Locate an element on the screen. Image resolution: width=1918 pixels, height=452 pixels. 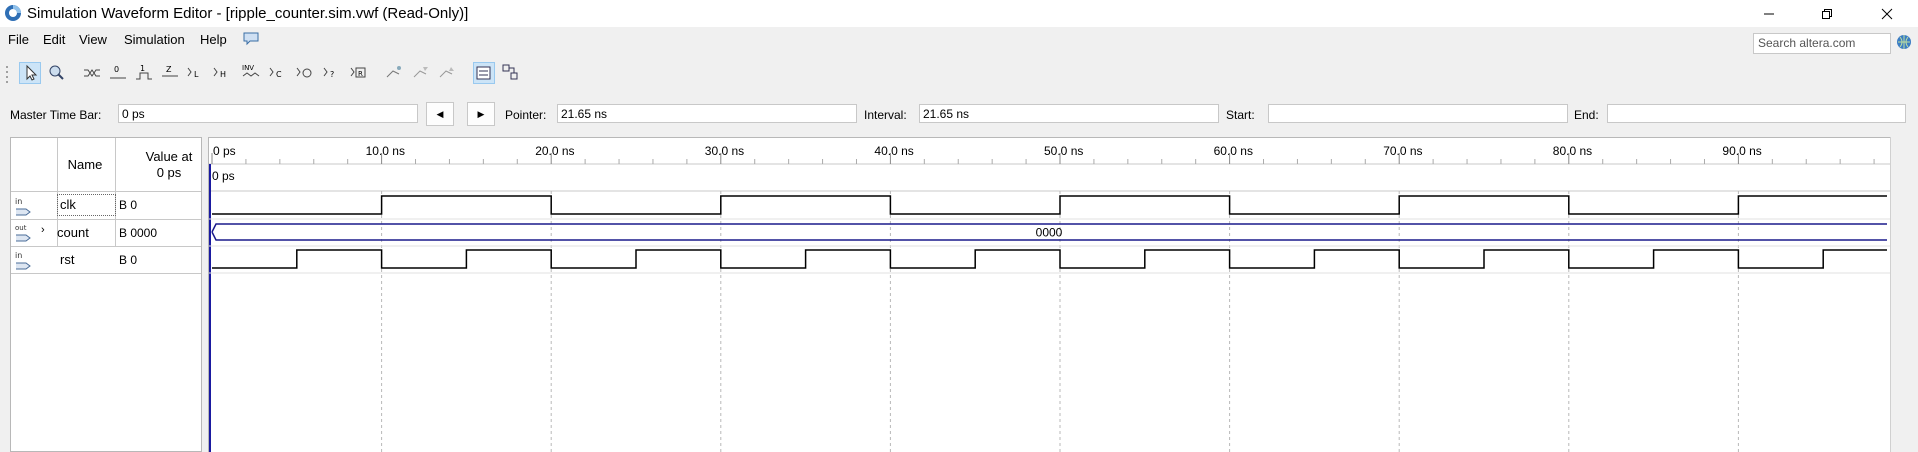
interval-field: 21.65 ns is located at coordinates (1069, 113).